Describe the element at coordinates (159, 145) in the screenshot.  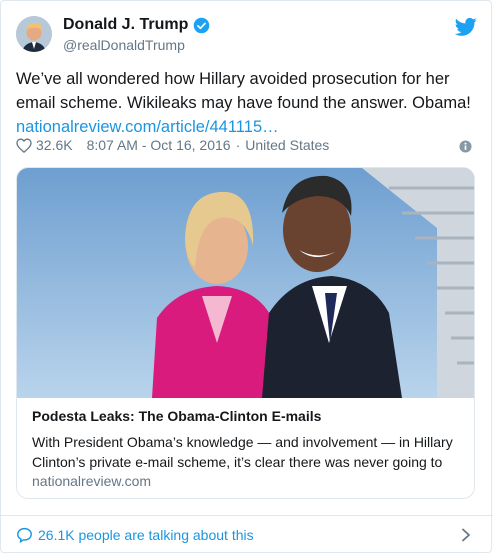
I see `timestamp: 8:07 AM - Oct 16, 2016` at that location.